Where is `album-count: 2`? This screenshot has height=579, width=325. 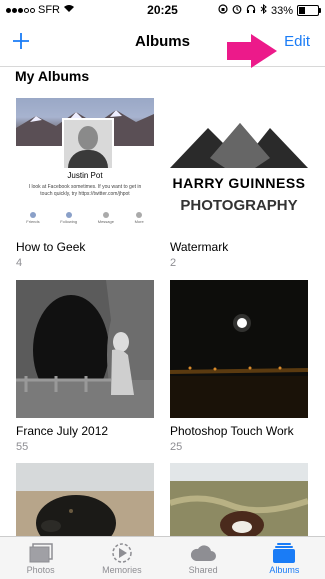 album-count: 2 is located at coordinates (173, 263).